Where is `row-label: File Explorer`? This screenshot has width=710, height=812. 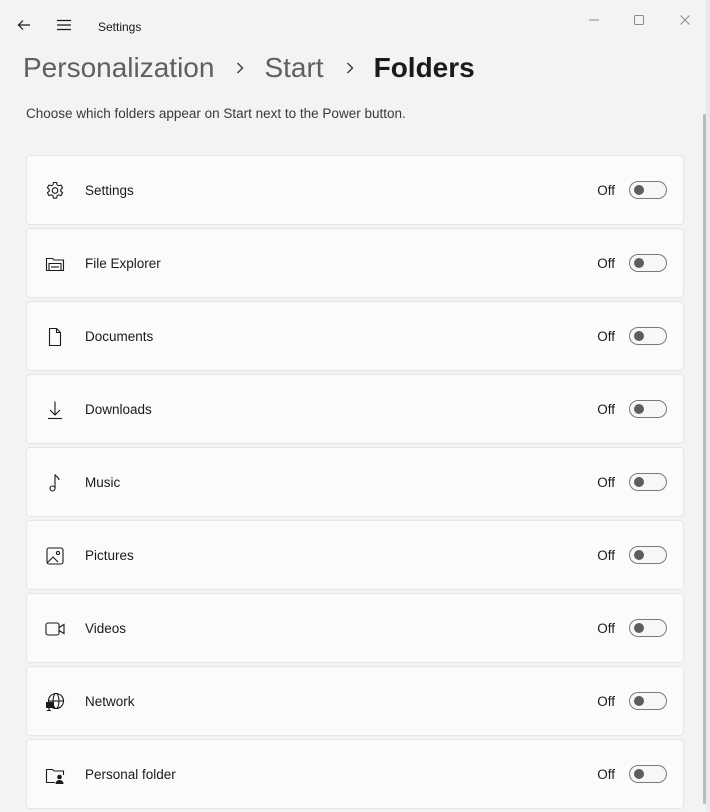 row-label: File Explorer is located at coordinates (123, 263).